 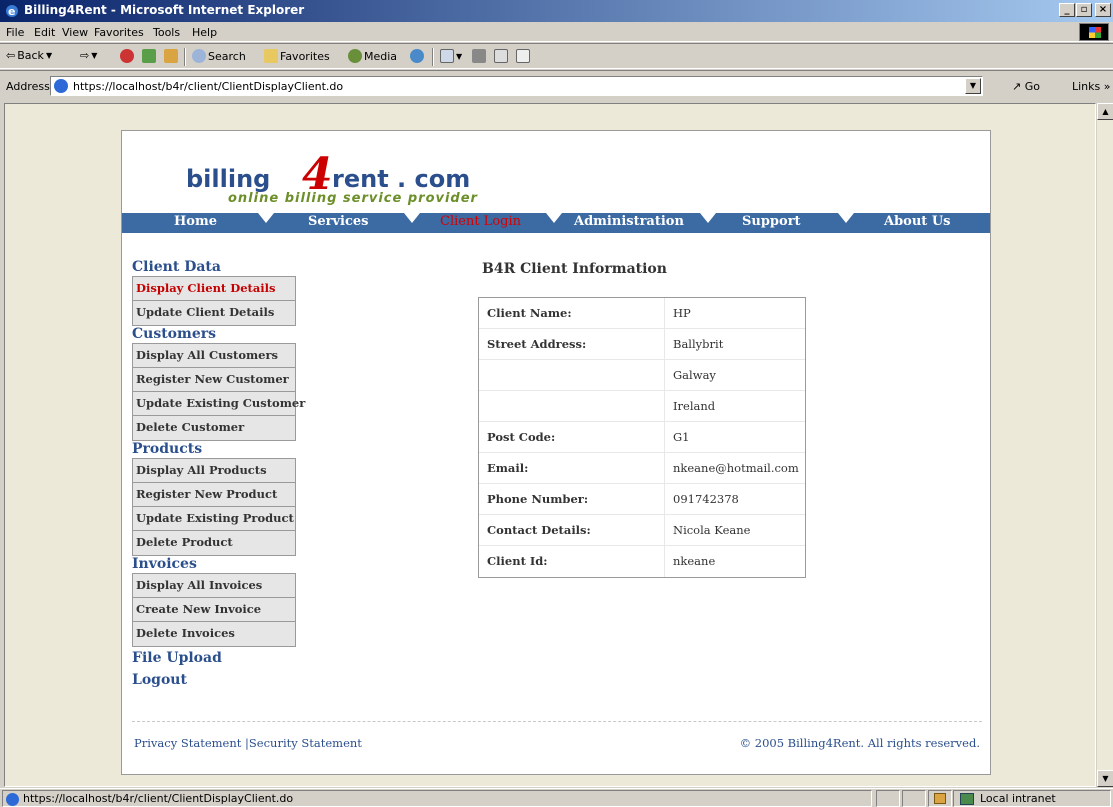 I want to click on sidebar-link-file-upload: File Upload, so click(x=217, y=658).